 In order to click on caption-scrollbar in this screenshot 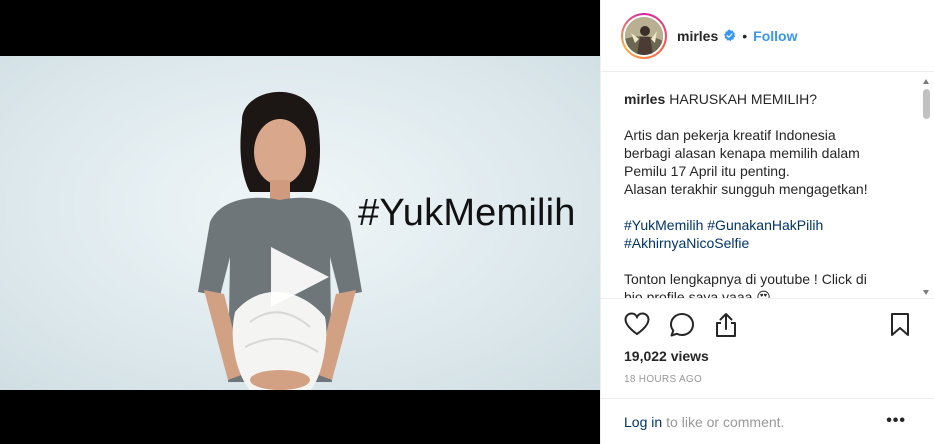, I will do `click(926, 187)`.